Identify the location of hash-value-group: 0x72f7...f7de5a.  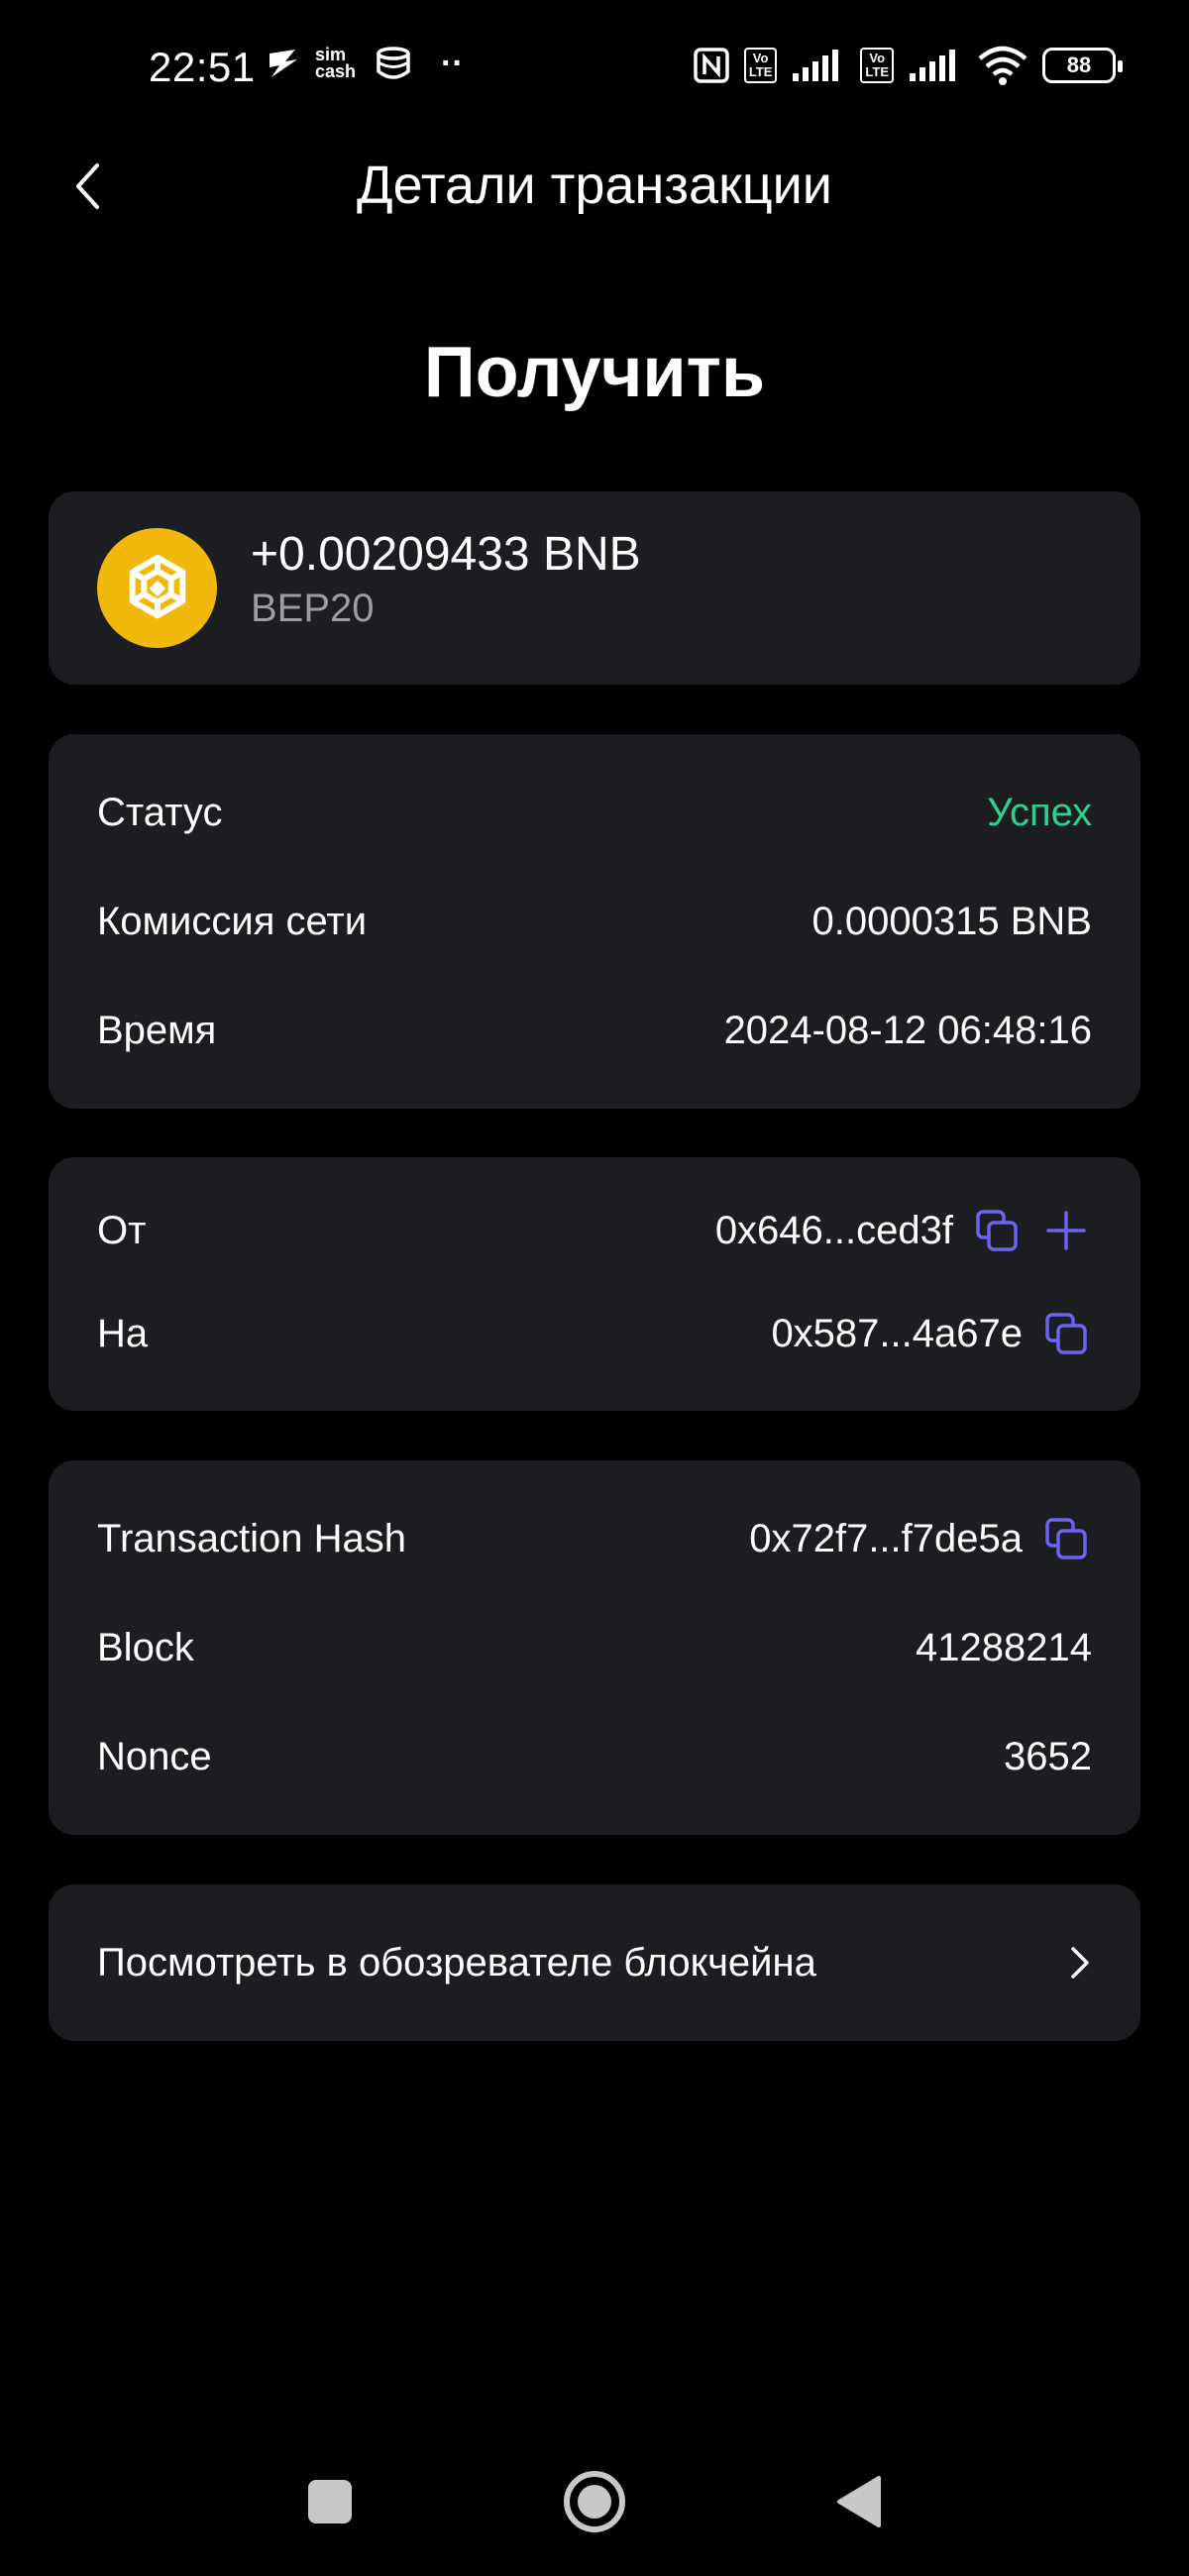
(920, 1538).